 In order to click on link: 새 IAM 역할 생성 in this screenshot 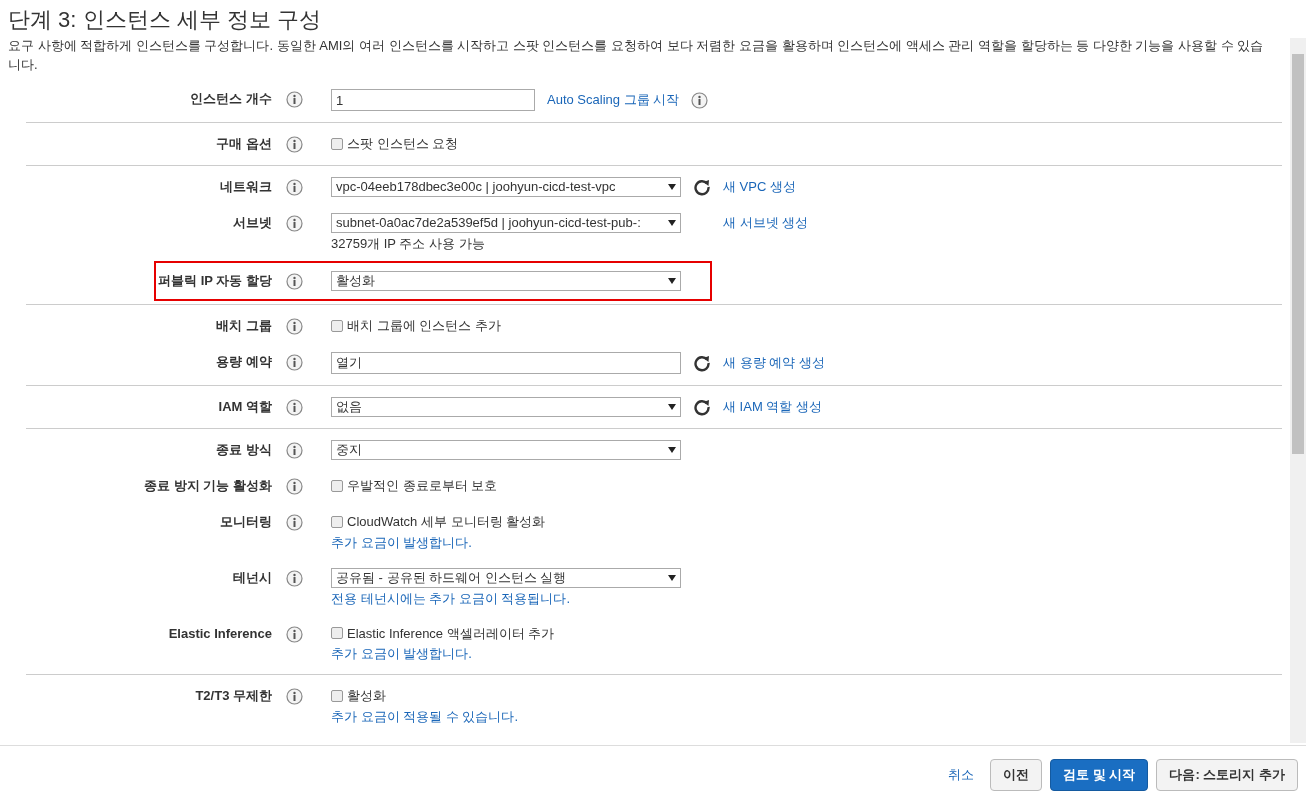, I will do `click(772, 407)`.